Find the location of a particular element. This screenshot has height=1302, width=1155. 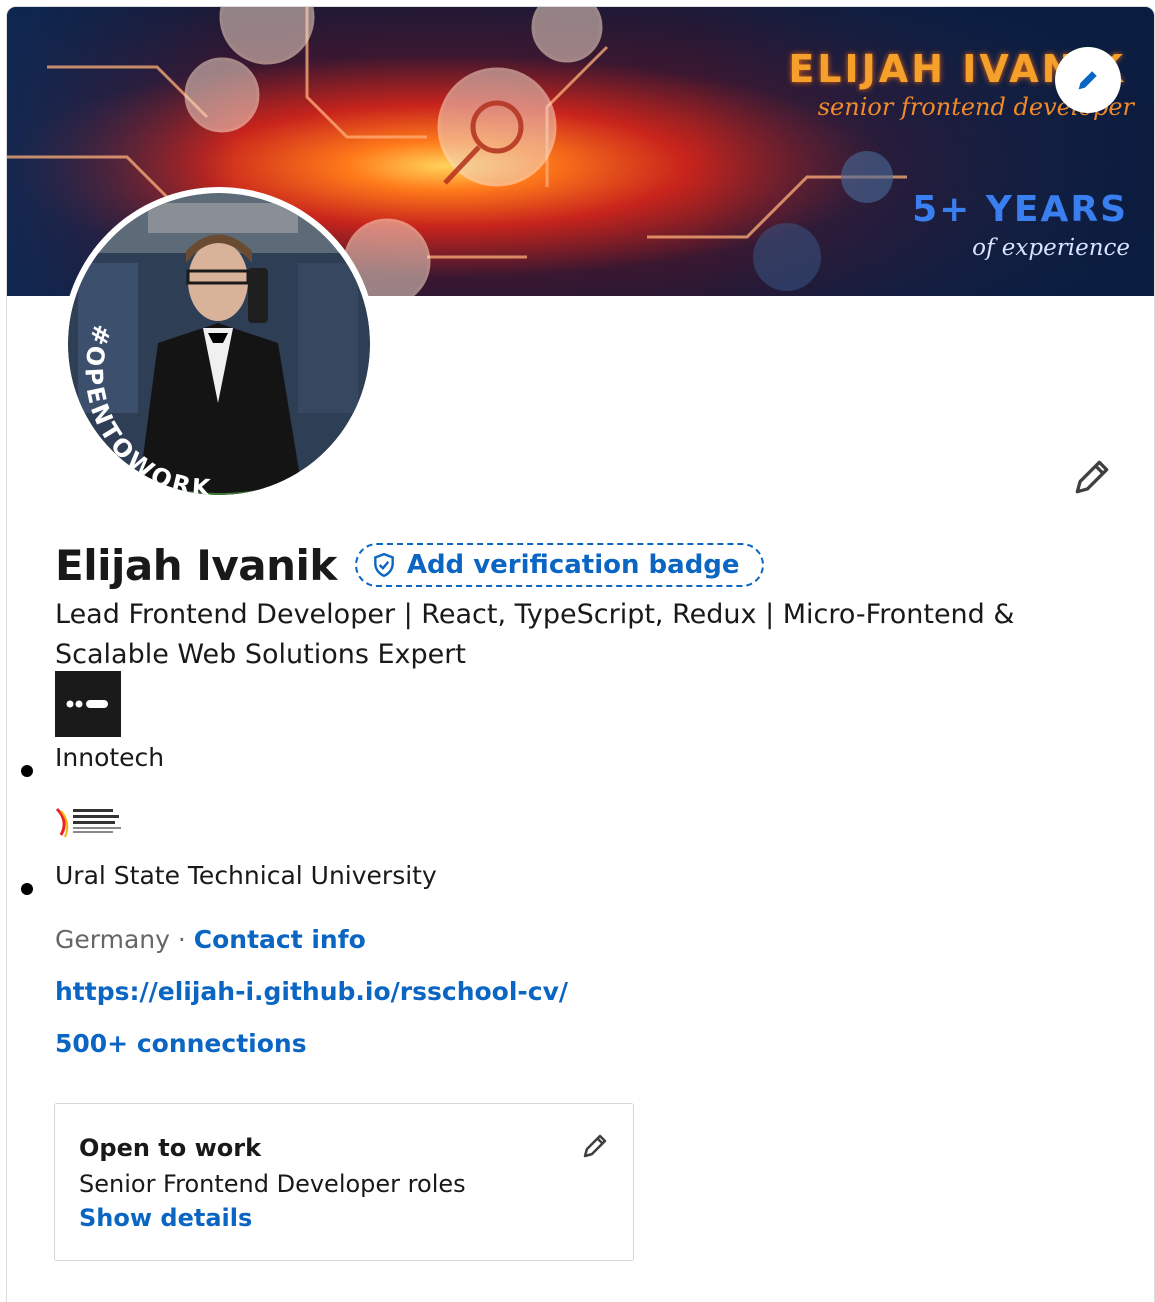

company-logo-icon is located at coordinates (88, 704).